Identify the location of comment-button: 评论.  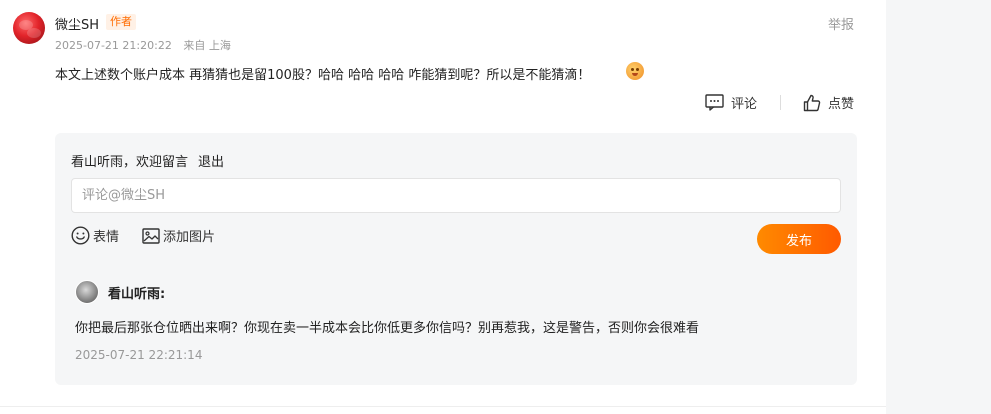
(731, 102).